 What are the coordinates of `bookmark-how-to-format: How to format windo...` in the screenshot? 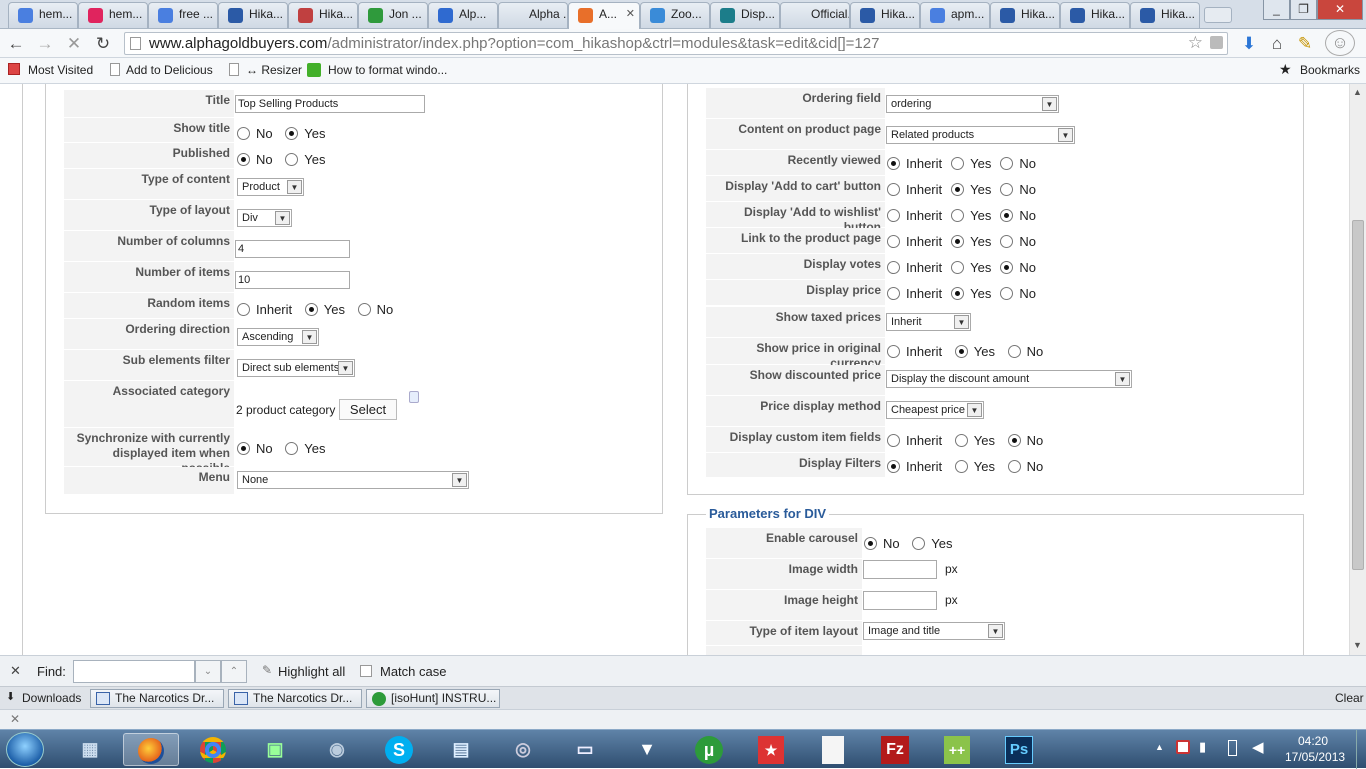 It's located at (387, 70).